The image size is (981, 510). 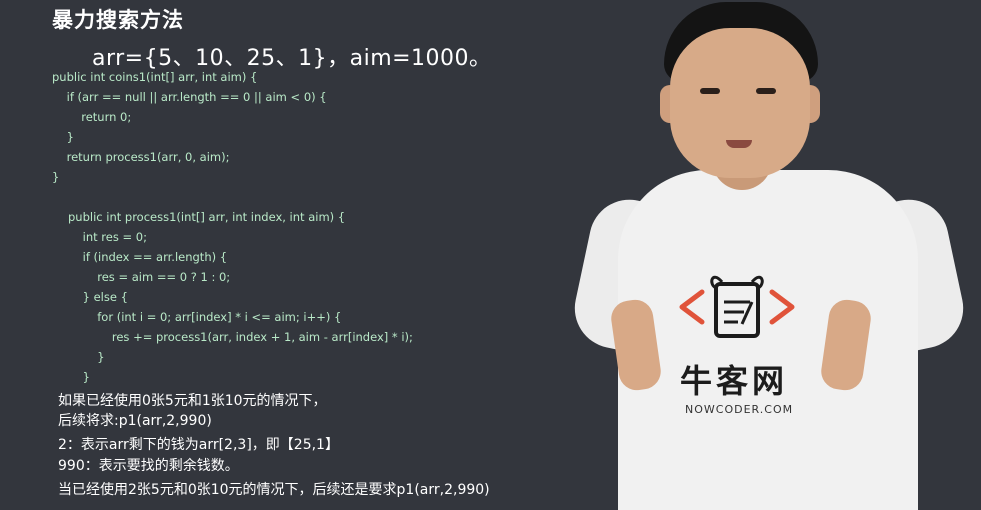 I want to click on left-eye, so click(x=710, y=91).